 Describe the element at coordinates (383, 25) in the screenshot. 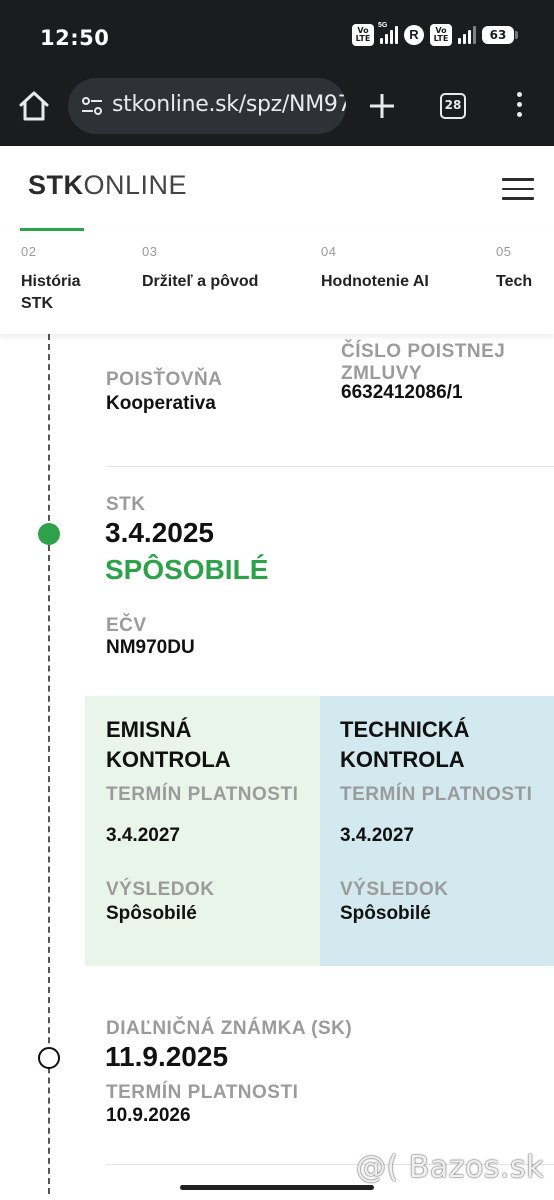

I see `network-type-label: 5G` at that location.